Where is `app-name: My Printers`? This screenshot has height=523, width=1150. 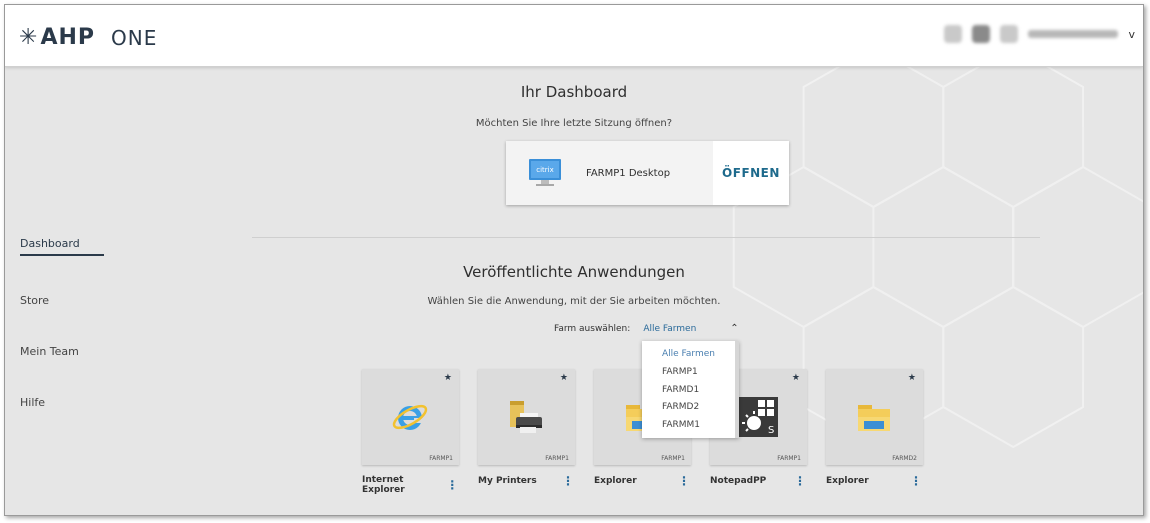 app-name: My Printers is located at coordinates (507, 481).